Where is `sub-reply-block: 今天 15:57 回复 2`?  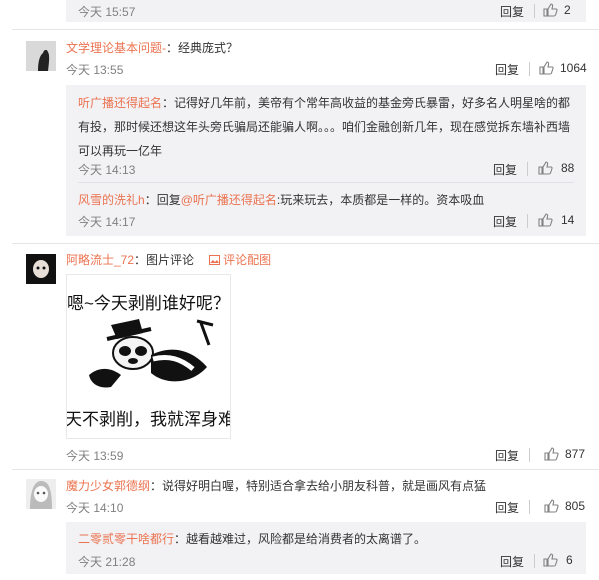 sub-reply-block: 今天 15:57 回复 2 is located at coordinates (326, 11).